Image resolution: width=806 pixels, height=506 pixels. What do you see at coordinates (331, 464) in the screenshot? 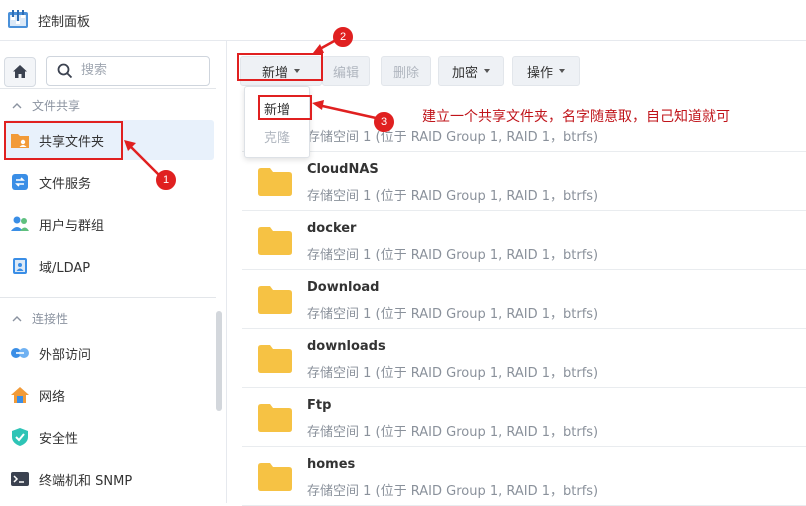
I see `folder-name: homes` at bounding box center [331, 464].